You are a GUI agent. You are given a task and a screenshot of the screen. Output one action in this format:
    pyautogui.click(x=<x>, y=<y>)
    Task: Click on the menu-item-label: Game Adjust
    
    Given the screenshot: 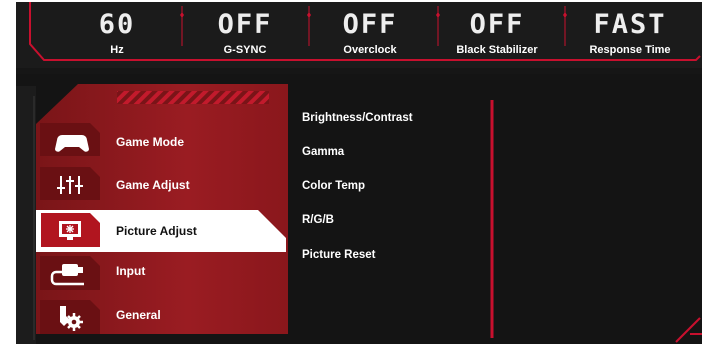 What is the action you would take?
    pyautogui.click(x=153, y=185)
    